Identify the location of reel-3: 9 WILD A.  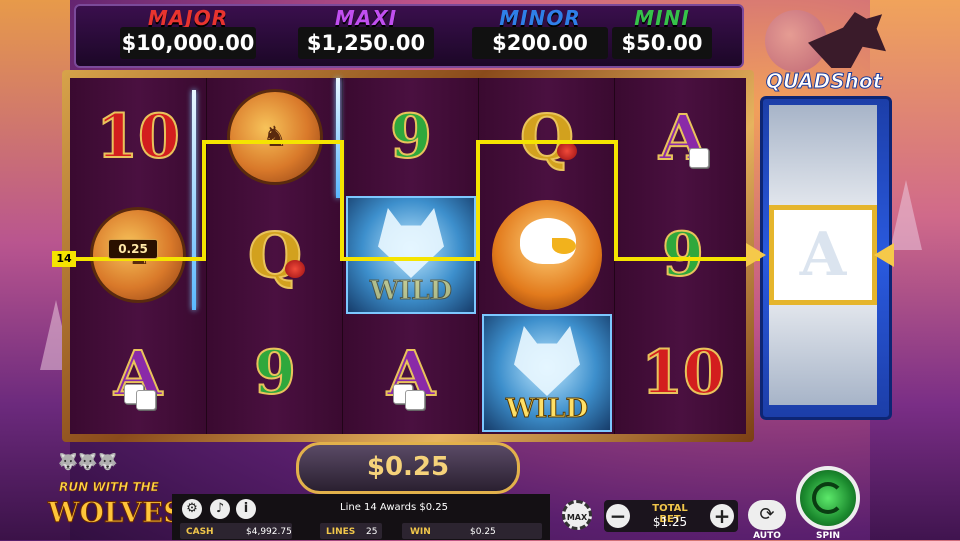
(410, 256).